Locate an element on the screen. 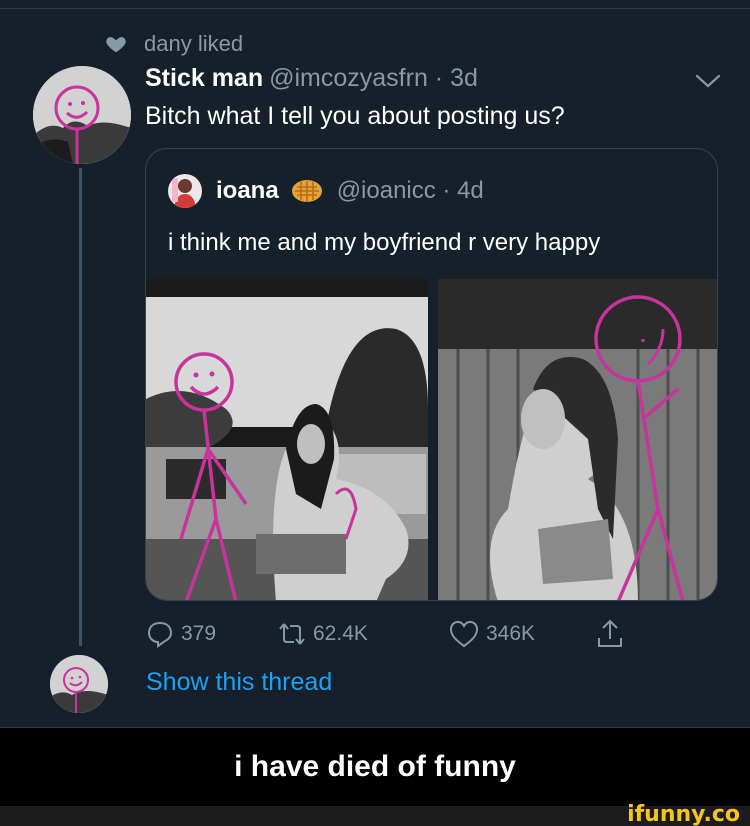 The height and width of the screenshot is (826, 750). reply-count: 379 is located at coordinates (199, 633).